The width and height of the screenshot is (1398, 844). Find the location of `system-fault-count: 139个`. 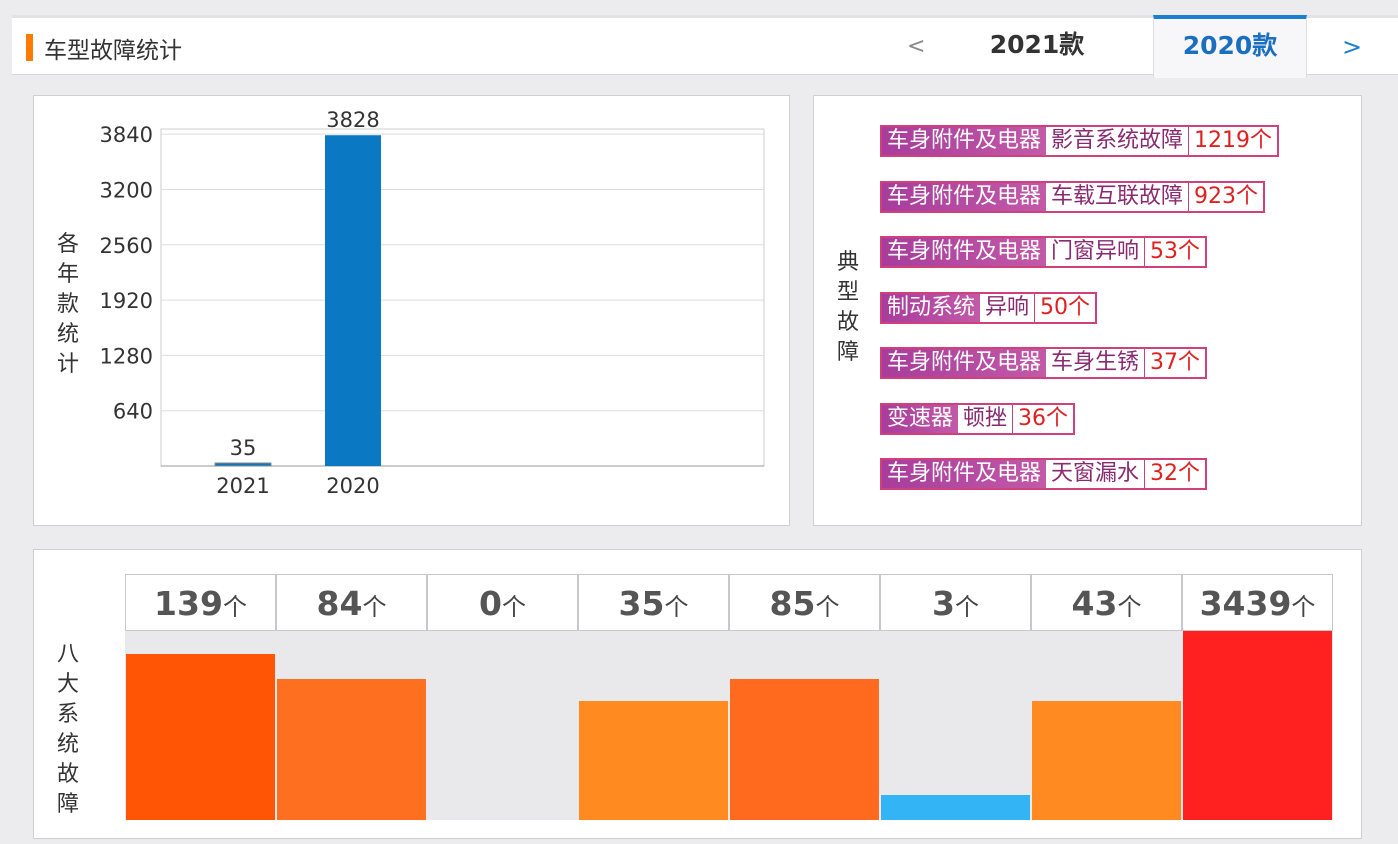

system-fault-count: 139个 is located at coordinates (200, 602).